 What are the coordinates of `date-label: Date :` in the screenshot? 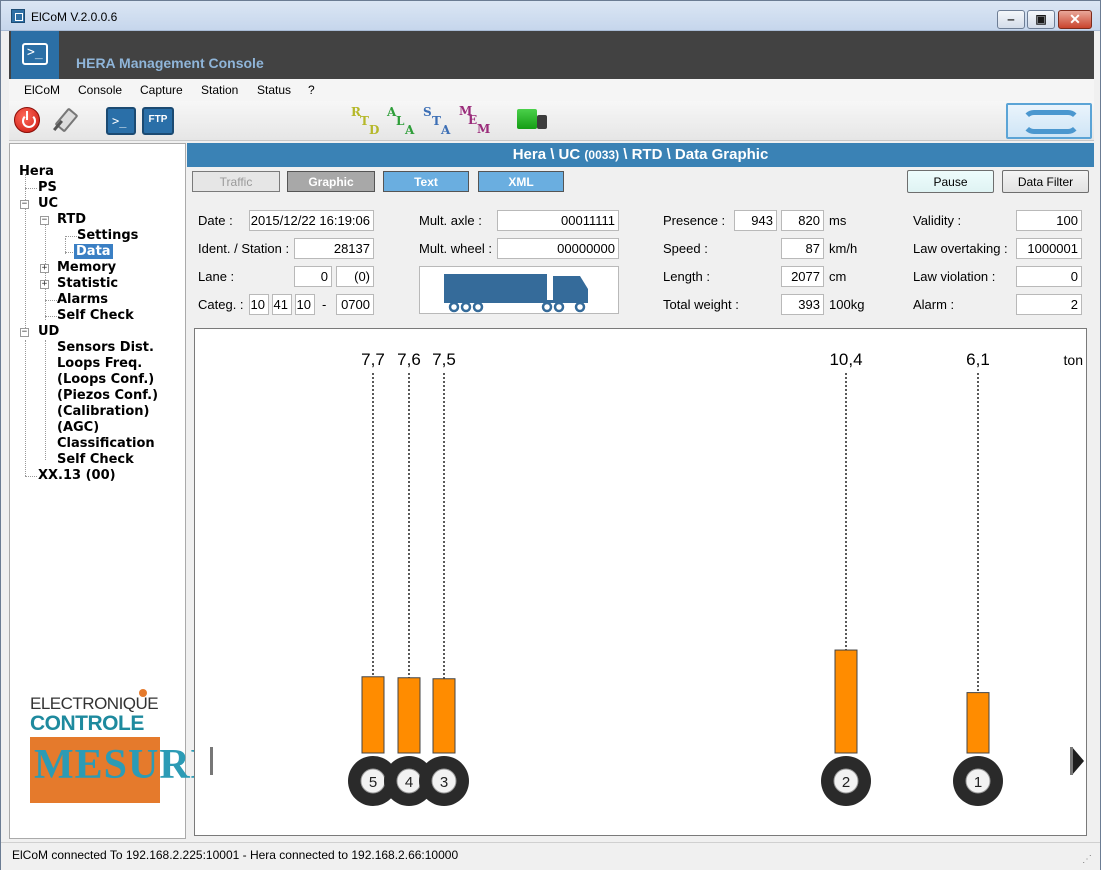 It's located at (215, 220).